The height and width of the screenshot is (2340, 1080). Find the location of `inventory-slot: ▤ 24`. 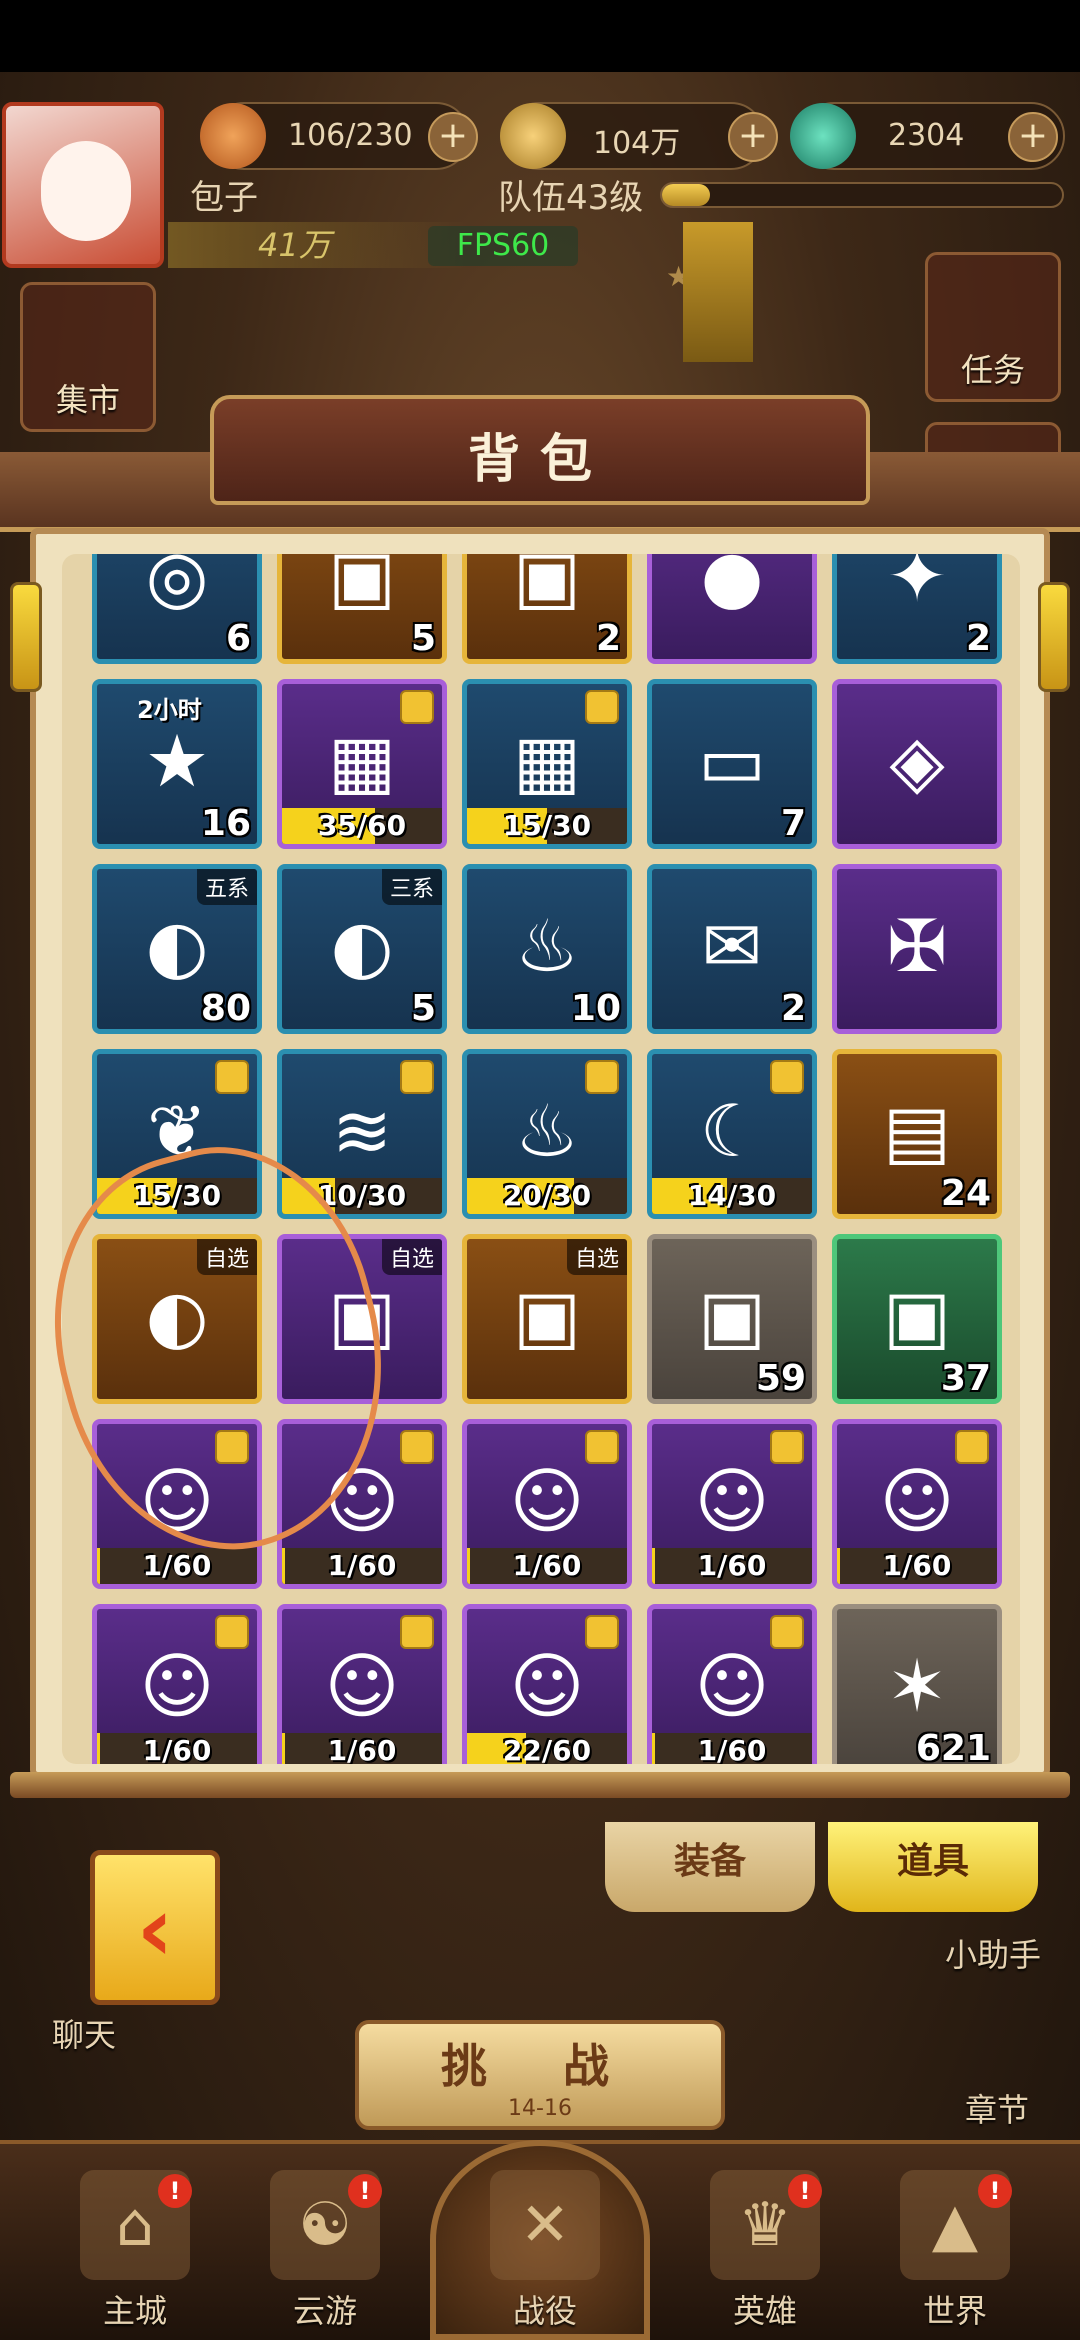

inventory-slot: ▤ 24 is located at coordinates (917, 1134).